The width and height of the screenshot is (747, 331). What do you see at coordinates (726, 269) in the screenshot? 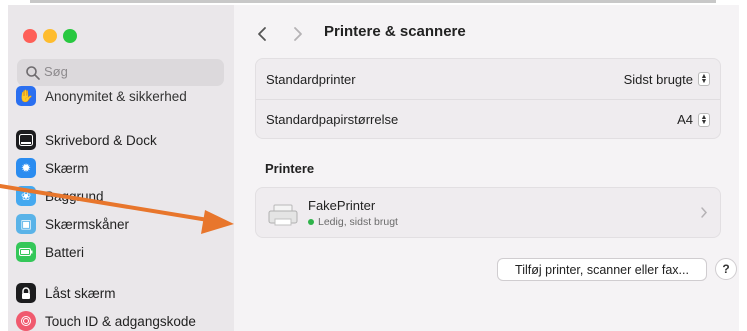
I see `help-button: ?` at bounding box center [726, 269].